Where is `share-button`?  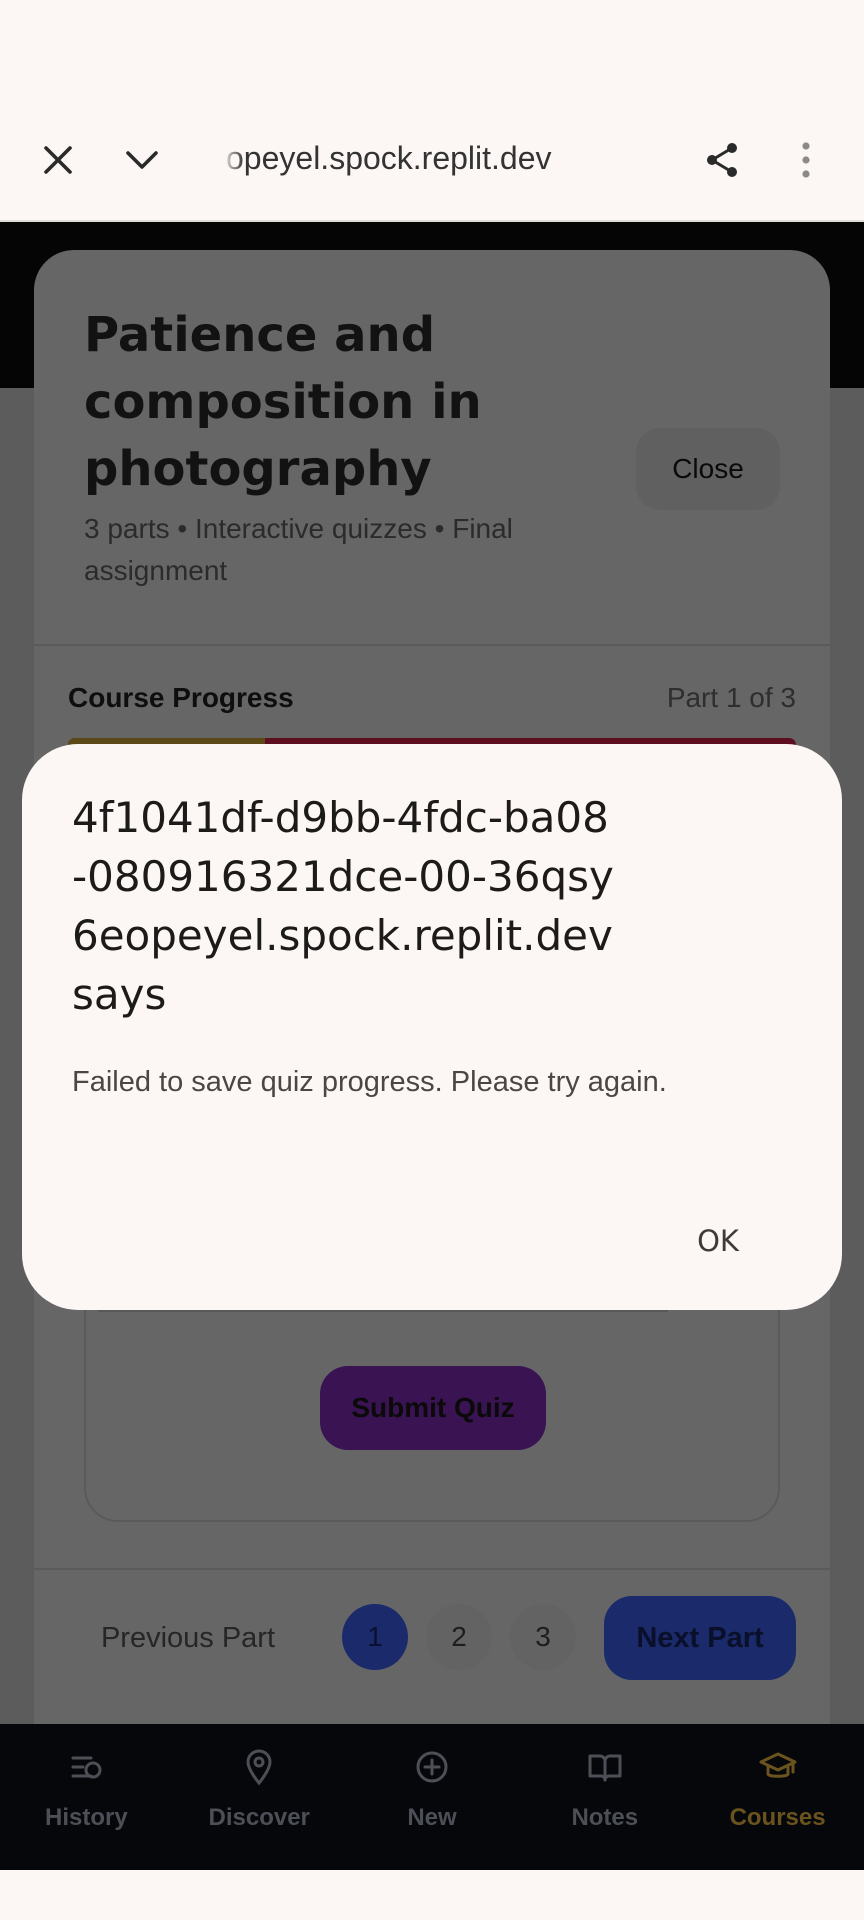
share-button is located at coordinates (722, 160).